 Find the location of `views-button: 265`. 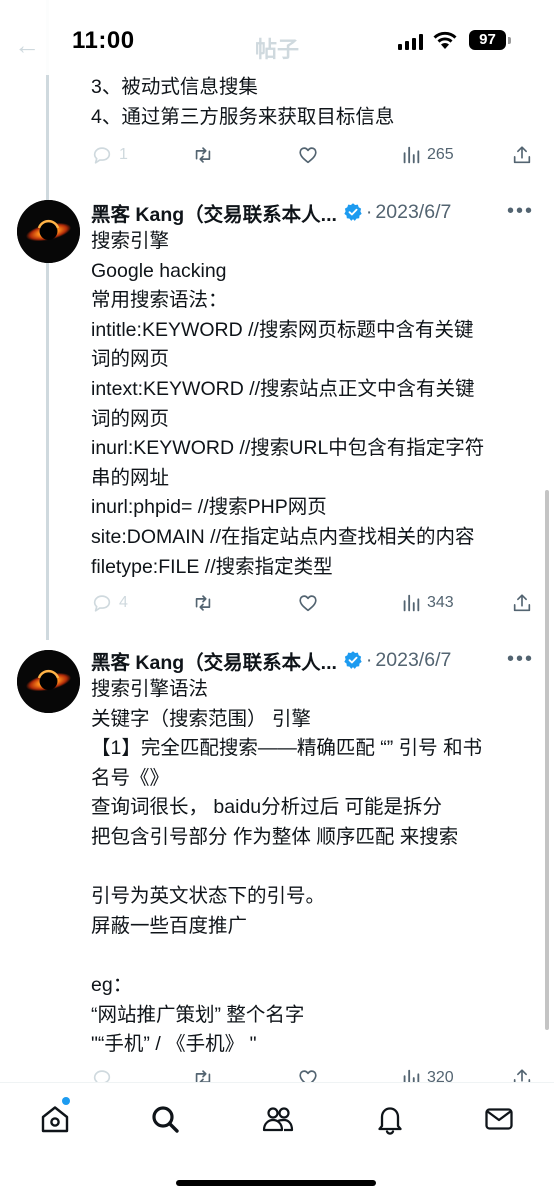

views-button: 265 is located at coordinates (427, 155).